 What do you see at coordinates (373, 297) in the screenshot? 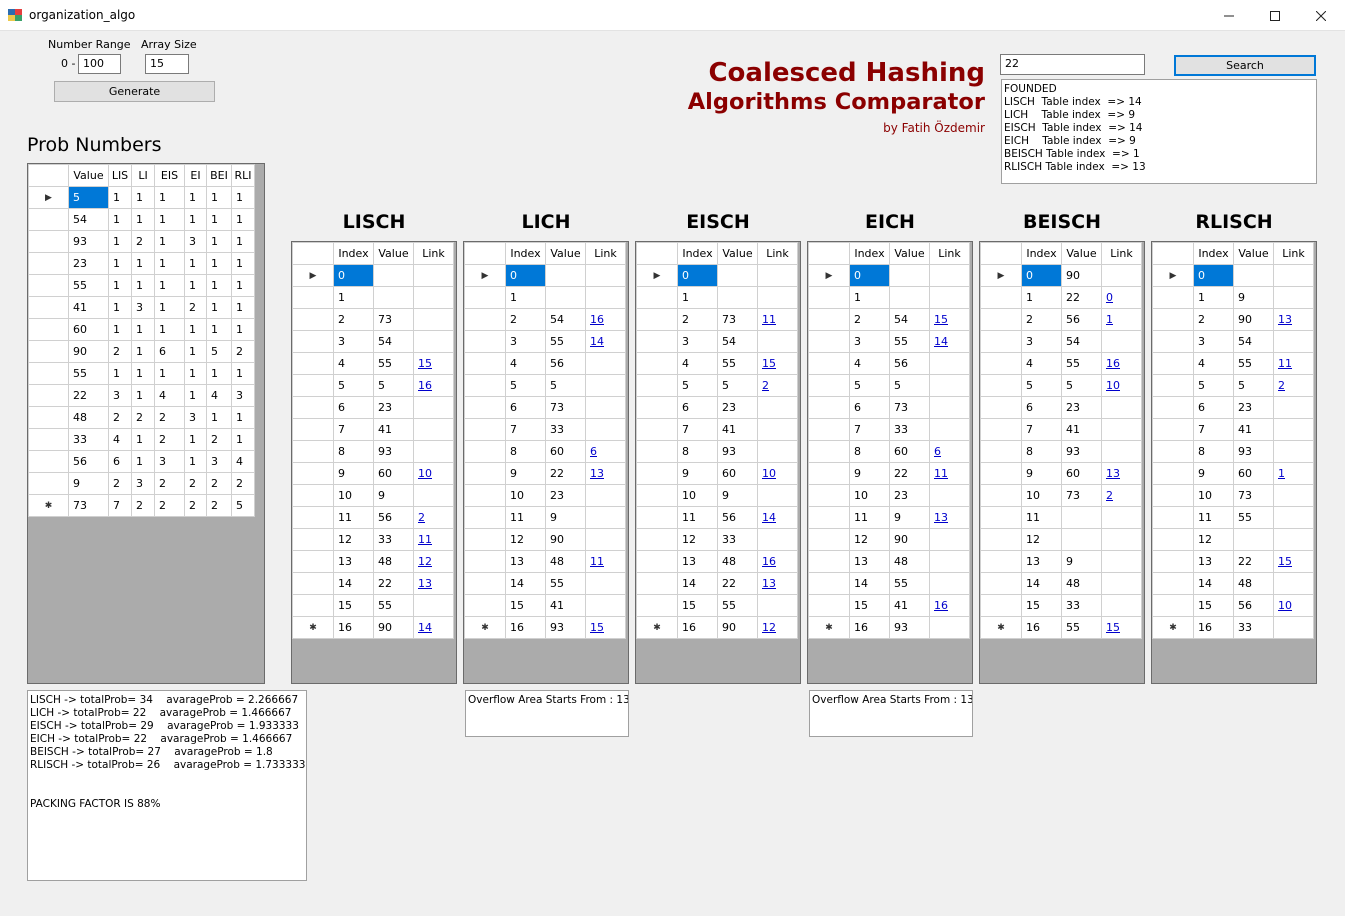
I see `table-row: 1` at bounding box center [373, 297].